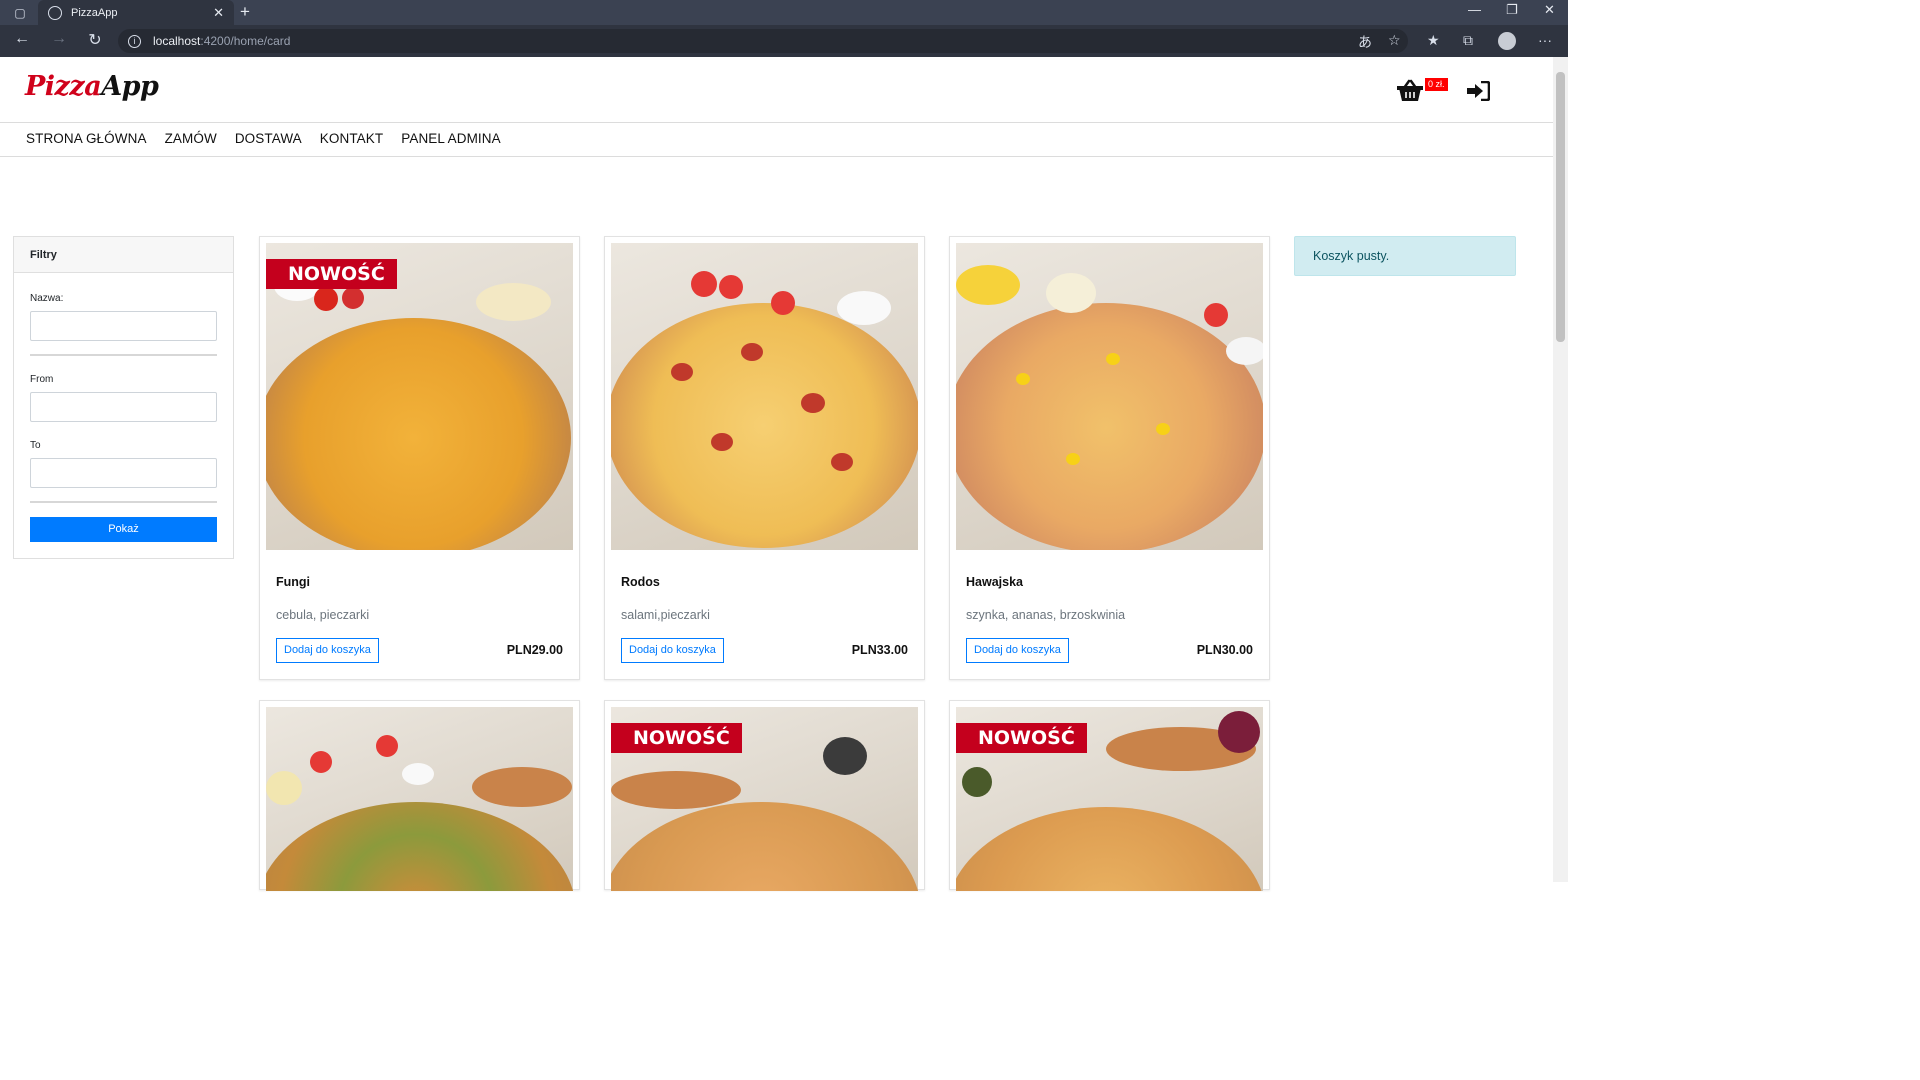  What do you see at coordinates (94, 12) in the screenshot?
I see `tab-title: PizzaApp` at bounding box center [94, 12].